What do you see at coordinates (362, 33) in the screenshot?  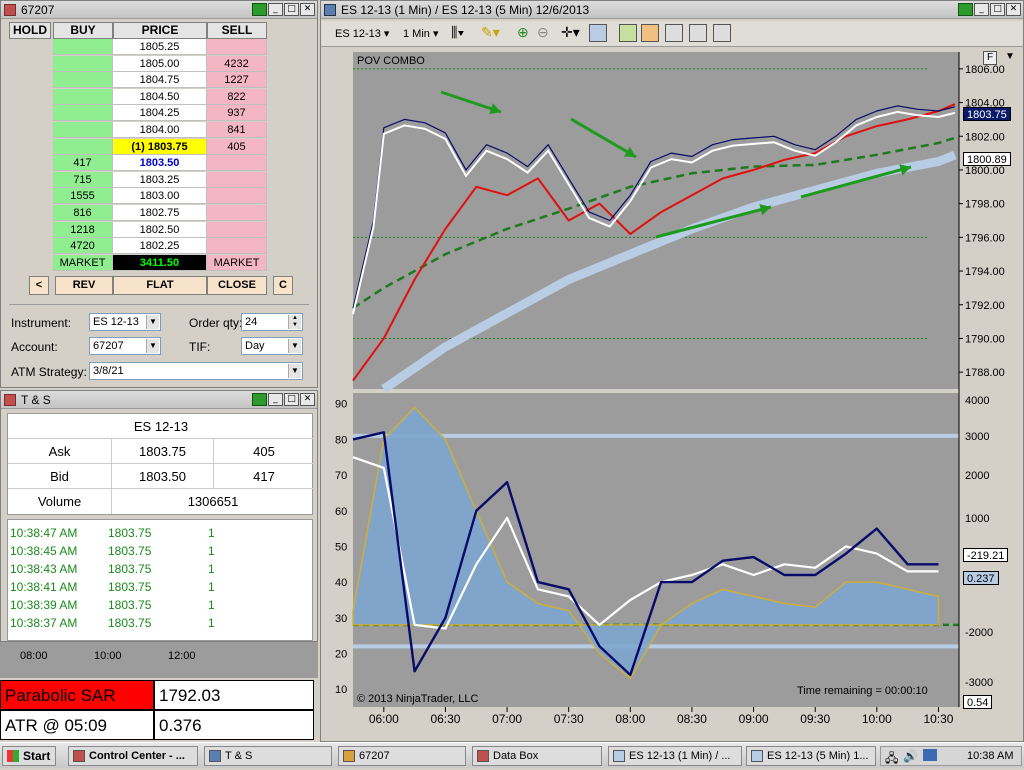 I see `instrument-dropdown: ES 12-13 ▾` at bounding box center [362, 33].